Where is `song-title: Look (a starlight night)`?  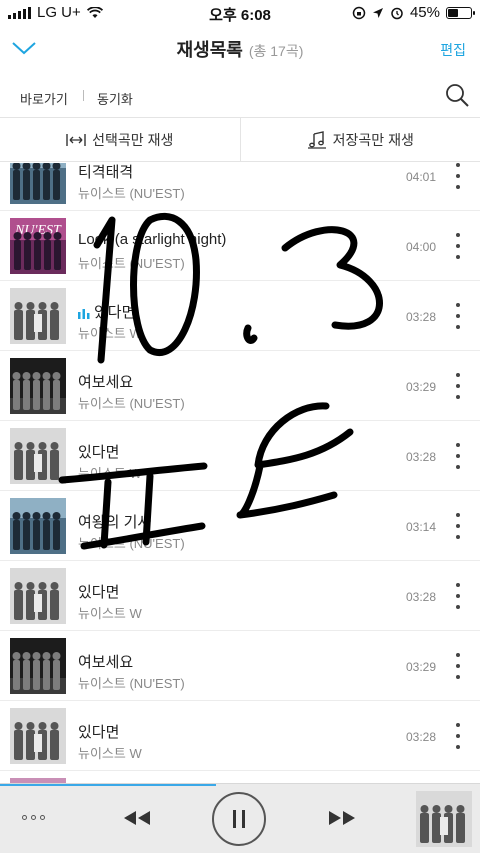 song-title: Look (a starlight night) is located at coordinates (152, 239).